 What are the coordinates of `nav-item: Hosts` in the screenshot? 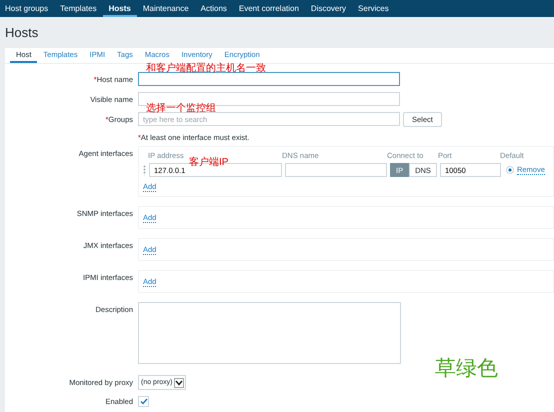 It's located at (119, 8).